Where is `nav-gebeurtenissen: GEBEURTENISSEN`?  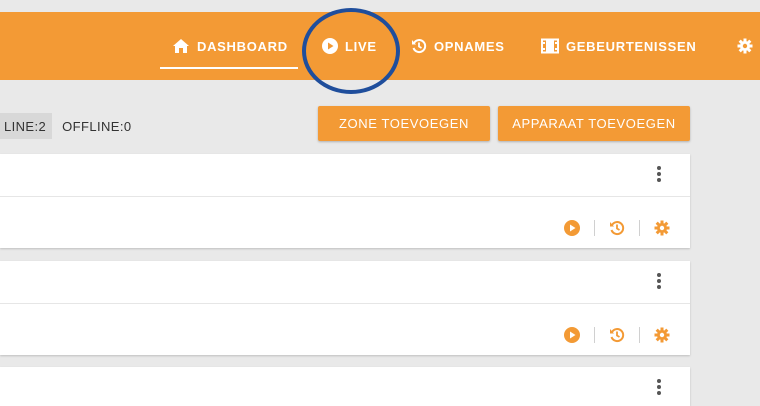
nav-gebeurtenissen: GEBEURTENISSEN is located at coordinates (618, 46).